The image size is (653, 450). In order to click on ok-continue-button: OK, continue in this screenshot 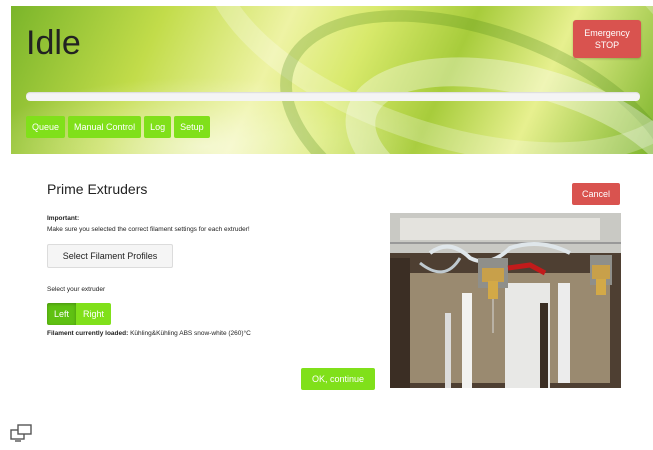, I will do `click(338, 379)`.